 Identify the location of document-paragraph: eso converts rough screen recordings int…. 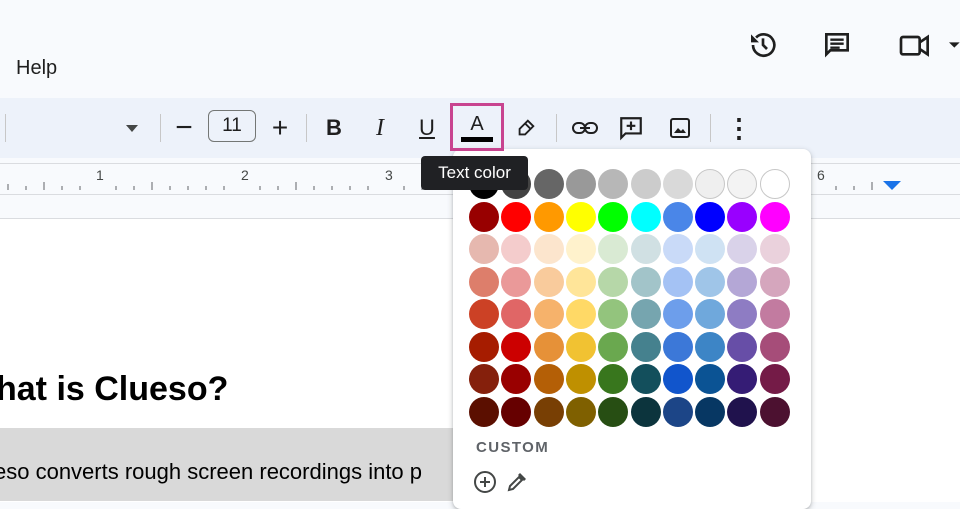
(211, 472).